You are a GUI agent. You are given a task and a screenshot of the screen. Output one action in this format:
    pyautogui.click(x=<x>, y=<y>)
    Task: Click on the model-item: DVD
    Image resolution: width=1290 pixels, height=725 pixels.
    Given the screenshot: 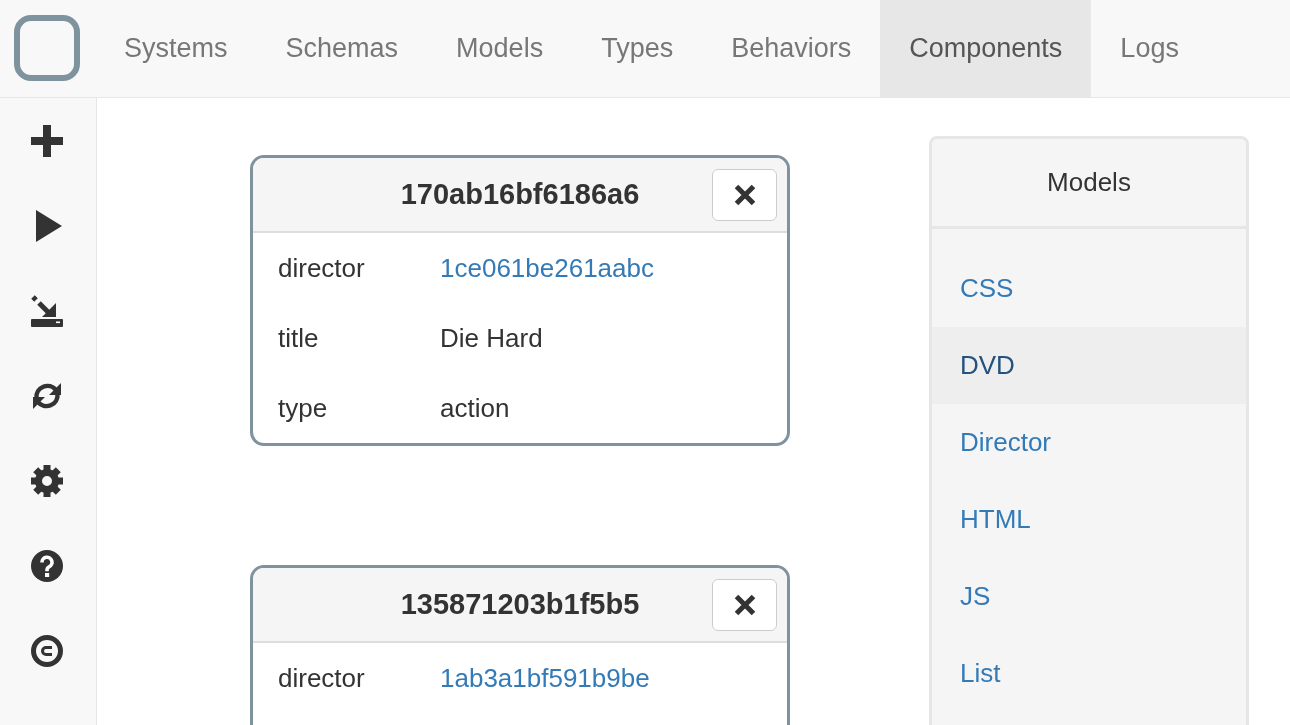 What is the action you would take?
    pyautogui.click(x=1089, y=365)
    